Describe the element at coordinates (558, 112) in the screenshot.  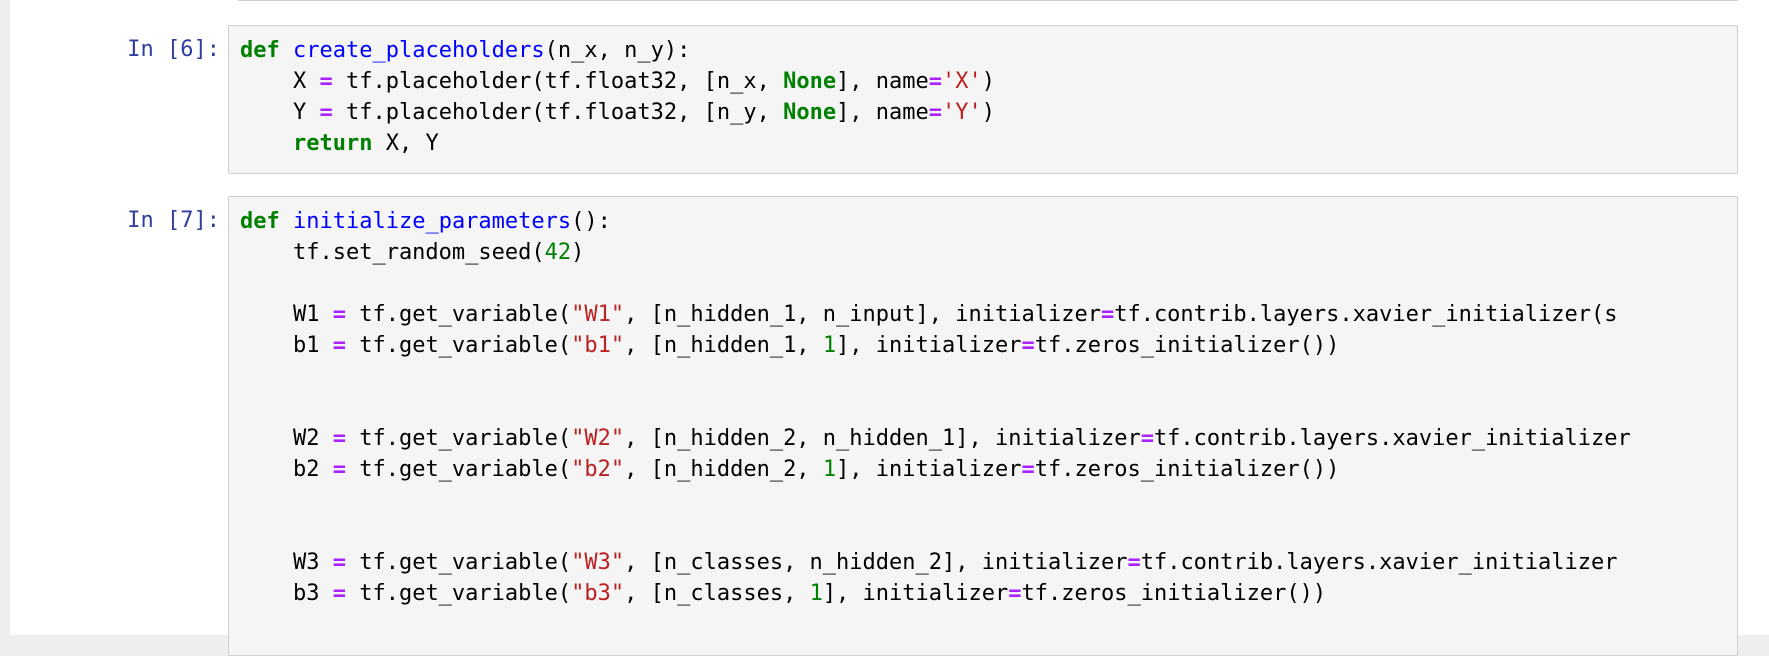
I see `code-token: tf.placeholder(tf.float32, [n_y,` at that location.